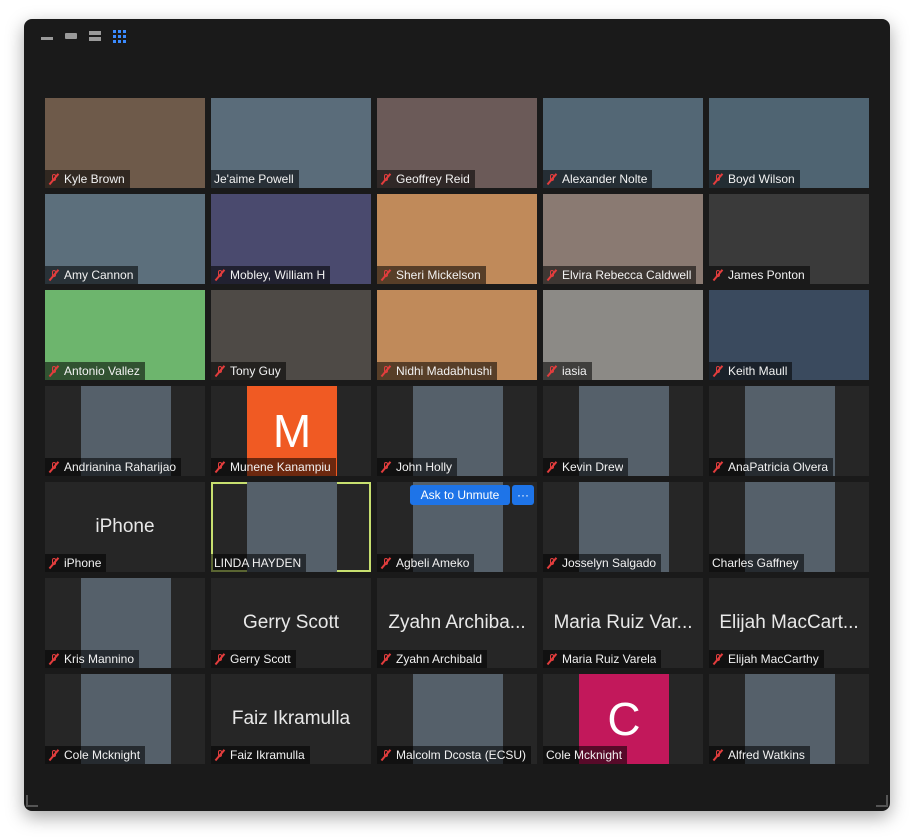 This screenshot has width=913, height=840. What do you see at coordinates (439, 659) in the screenshot?
I see `participant-name: Zyahn Archibald` at bounding box center [439, 659].